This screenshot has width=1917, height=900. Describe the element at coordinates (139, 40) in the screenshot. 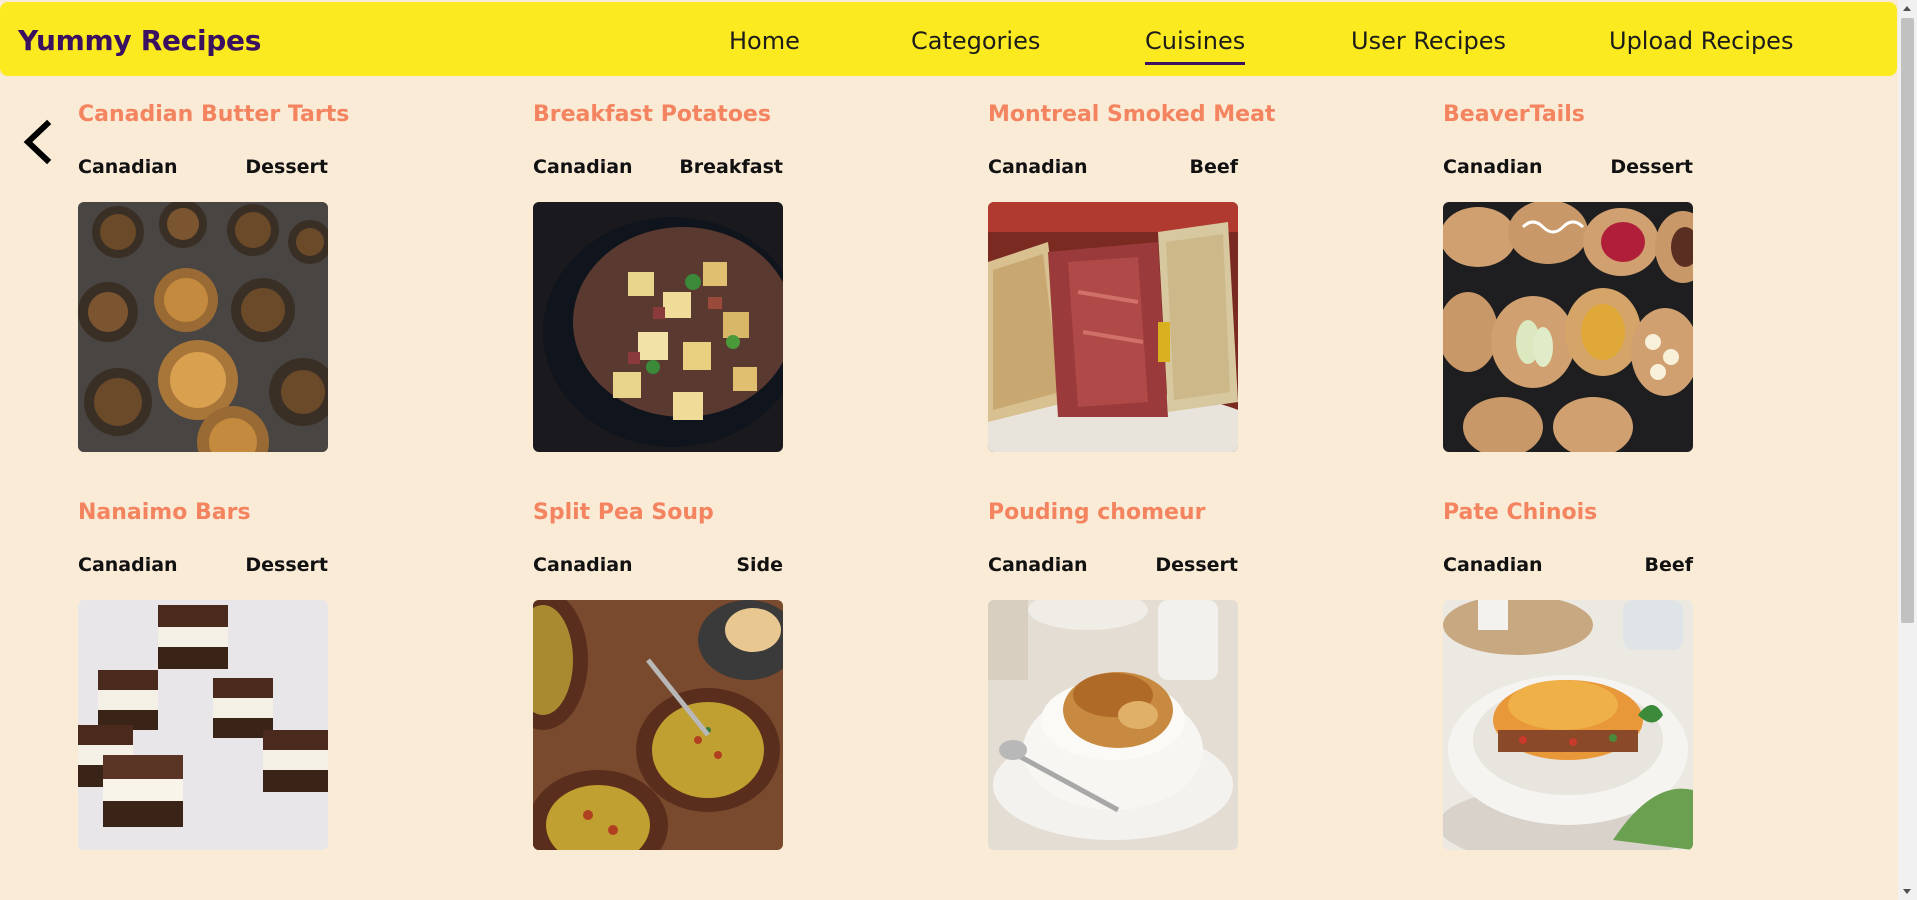

I see `brand-logo: Yummy Recipes` at that location.